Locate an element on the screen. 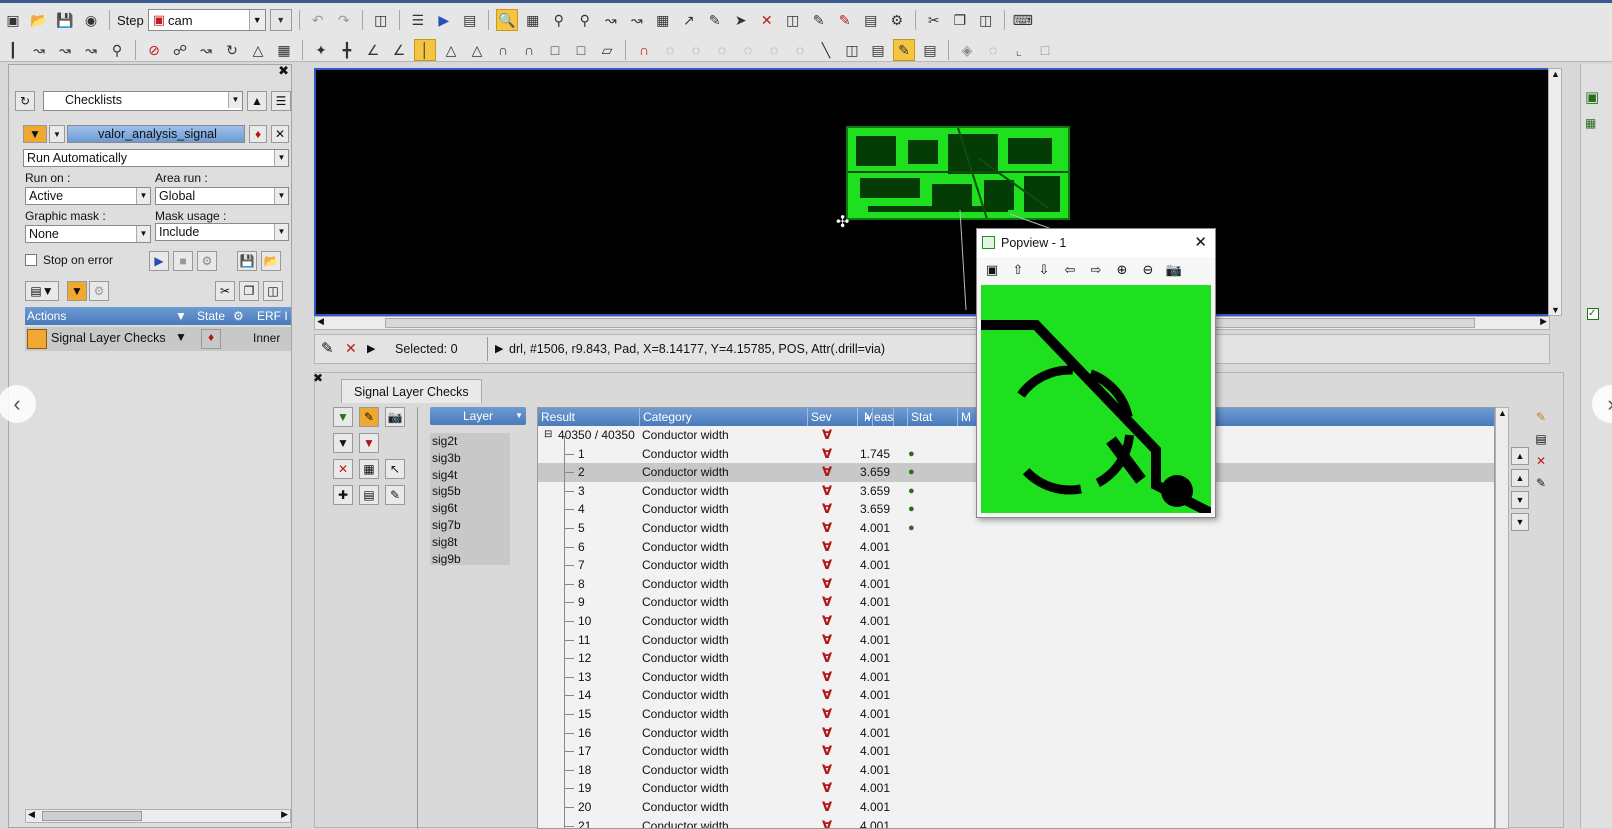 The image size is (1612, 829). route-b-icon: ↝ is located at coordinates (91, 50).